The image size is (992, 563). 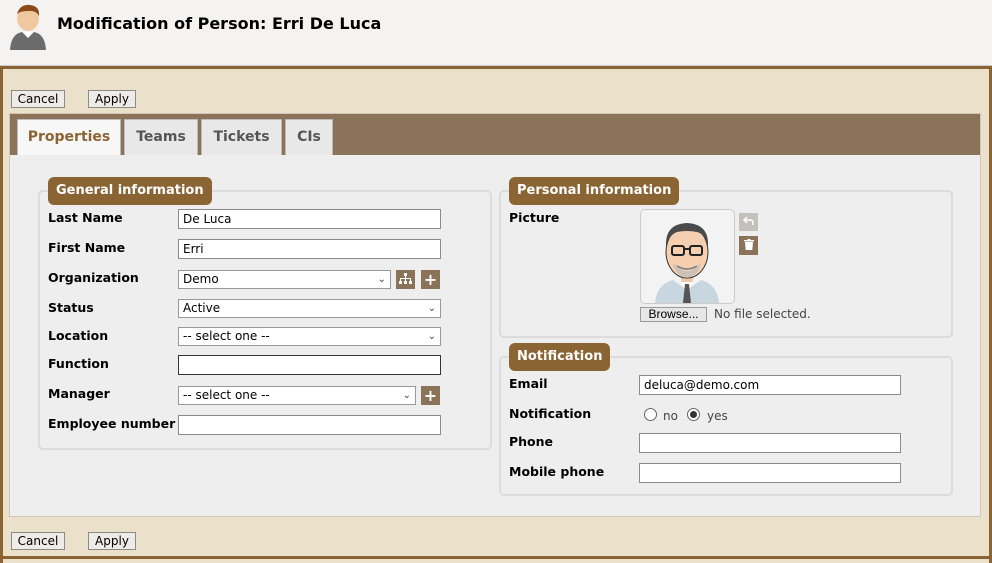 What do you see at coordinates (112, 99) in the screenshot?
I see `apply-button-top: Apply` at bounding box center [112, 99].